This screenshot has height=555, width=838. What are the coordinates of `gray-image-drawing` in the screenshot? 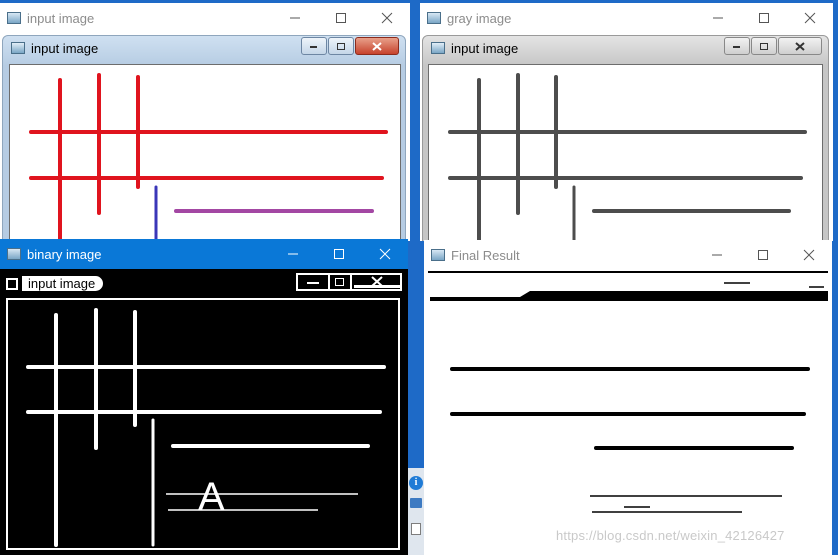 It's located at (627, 157).